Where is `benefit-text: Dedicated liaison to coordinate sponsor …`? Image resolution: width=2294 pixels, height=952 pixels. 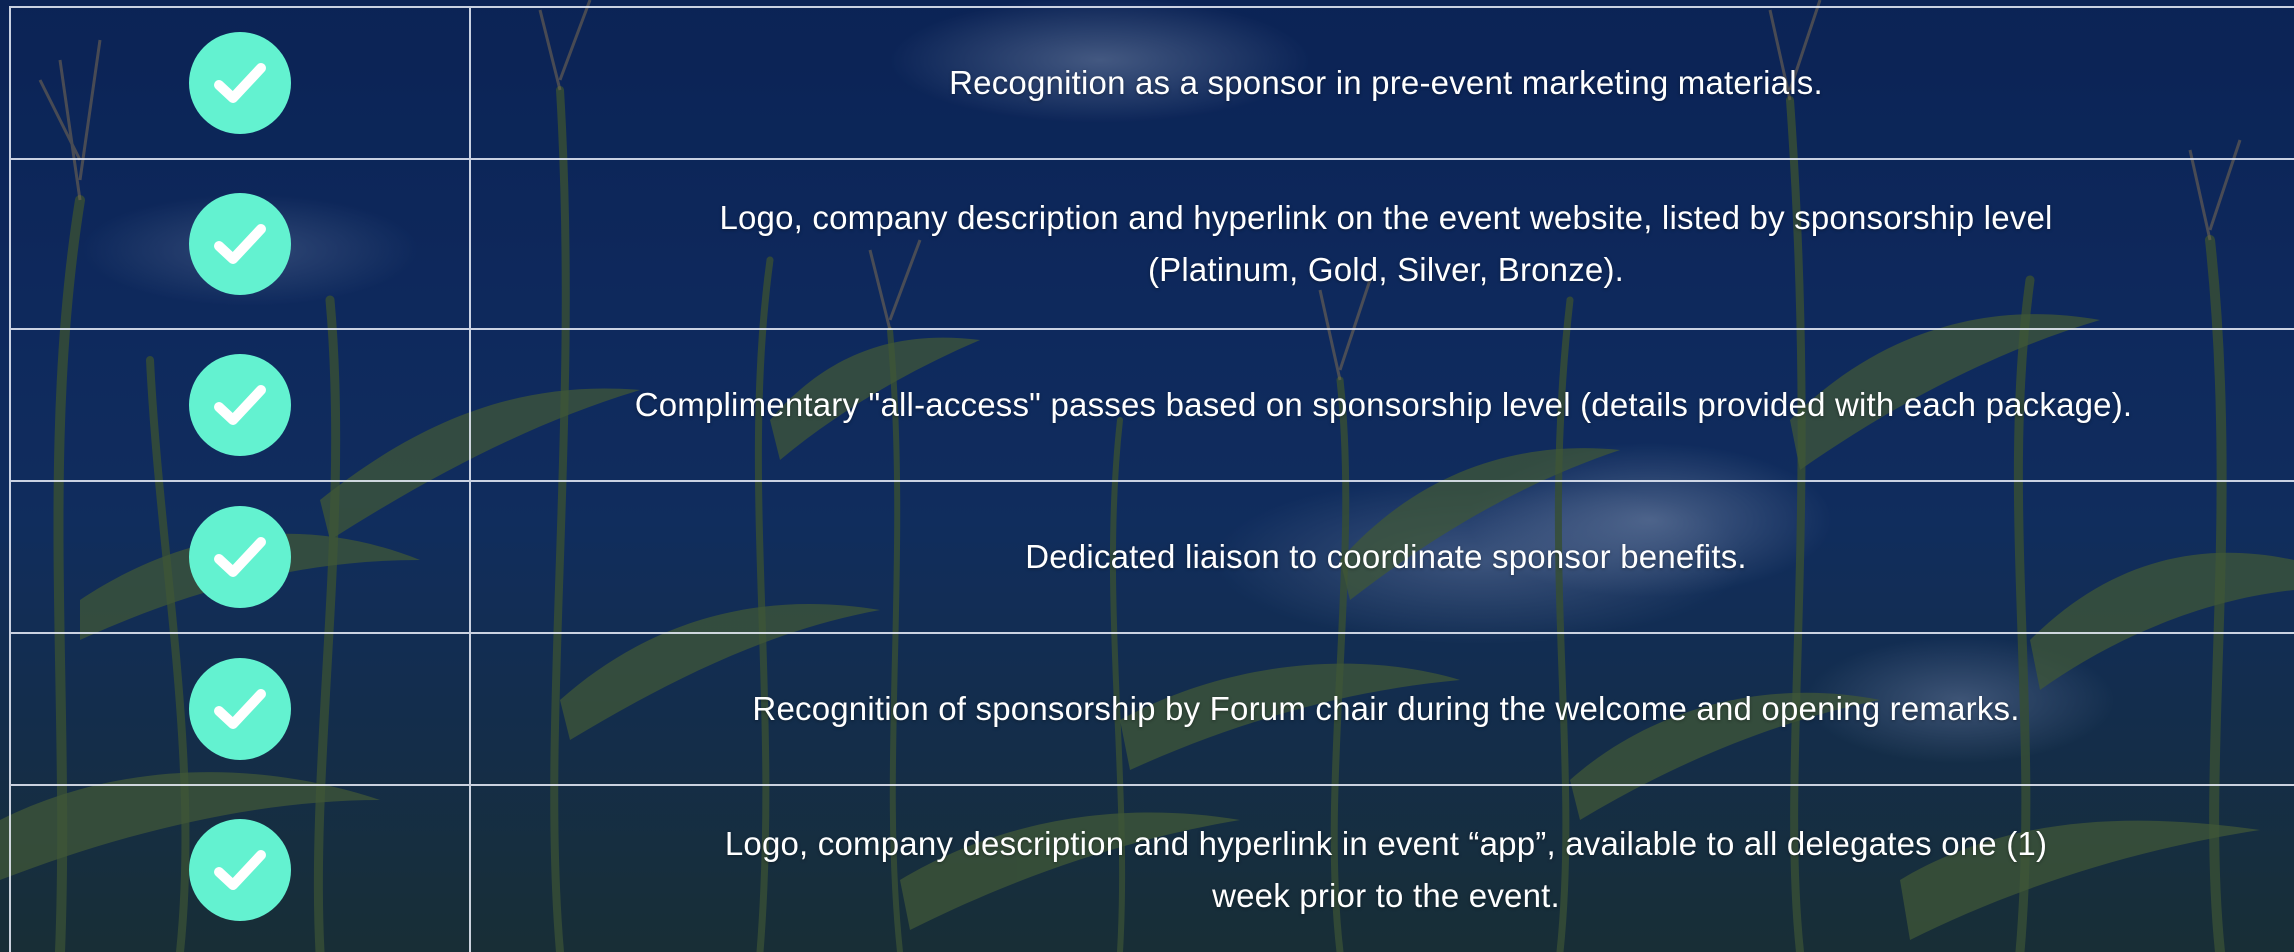 benefit-text: Dedicated liaison to coordinate sponsor … is located at coordinates (1386, 556).